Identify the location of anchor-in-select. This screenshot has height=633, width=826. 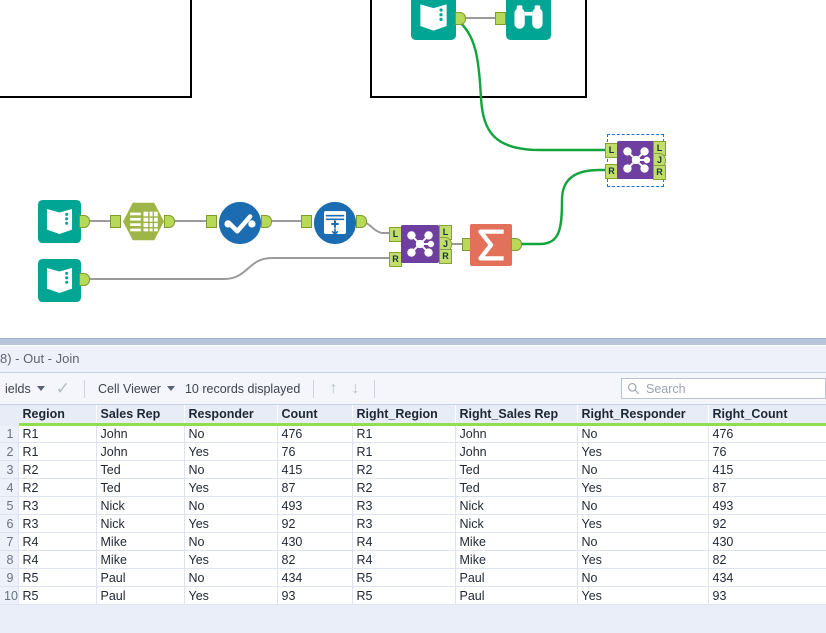
(115, 221).